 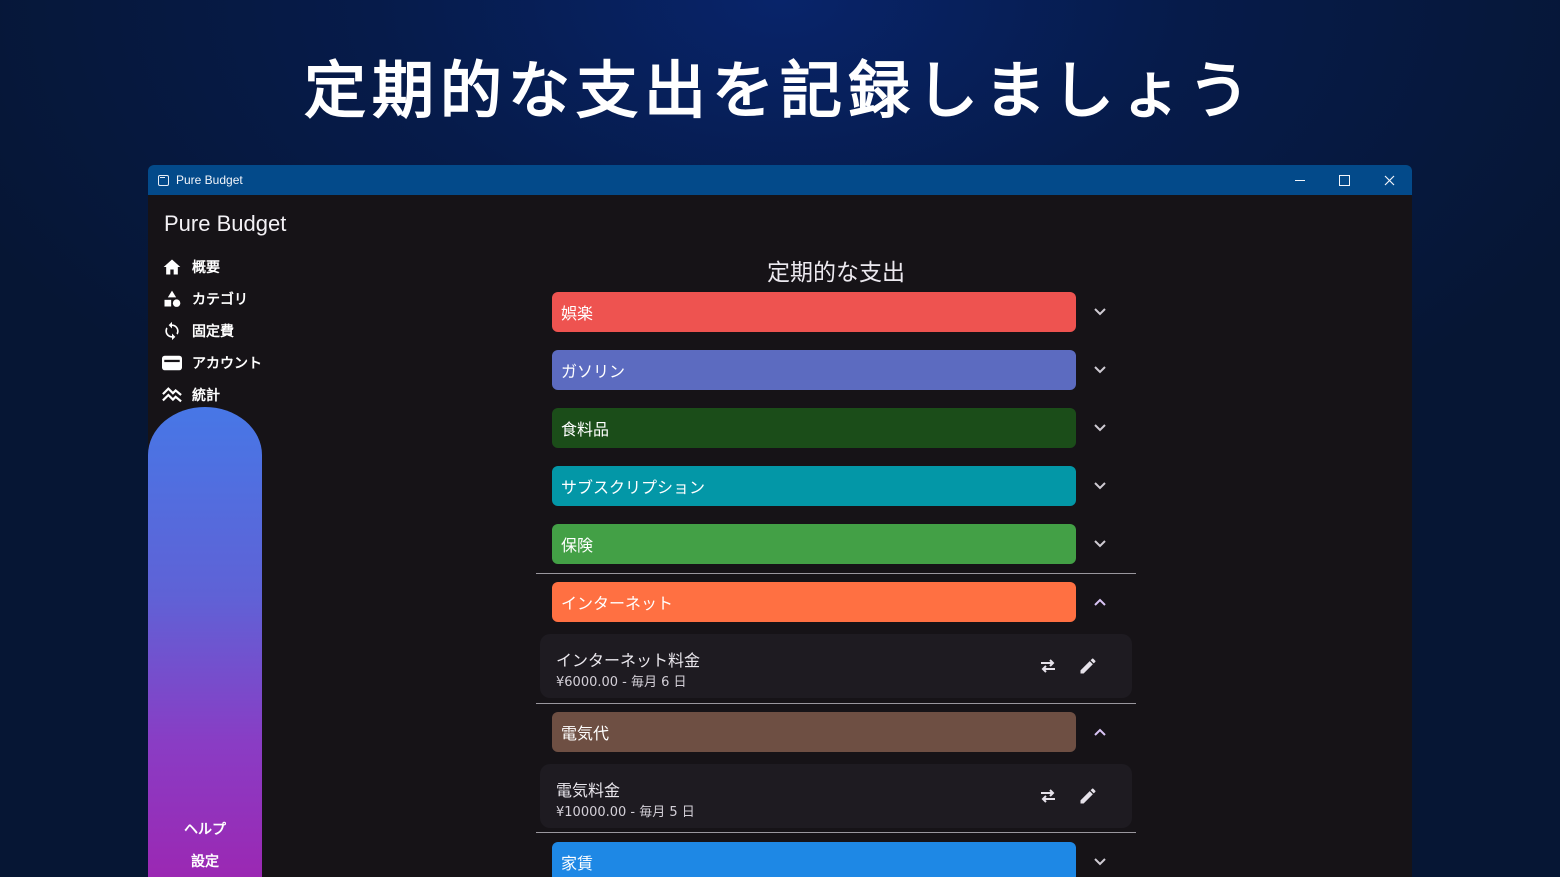 What do you see at coordinates (227, 364) in the screenshot?
I see `nav-label: アカウント` at bounding box center [227, 364].